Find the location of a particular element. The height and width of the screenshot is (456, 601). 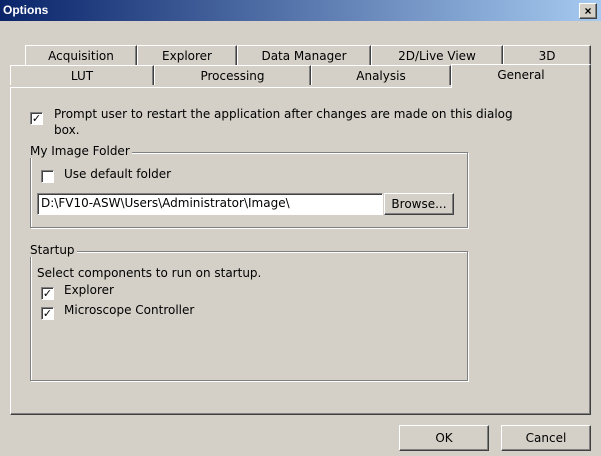

tab-data-manager: Data Manager is located at coordinates (304, 55).